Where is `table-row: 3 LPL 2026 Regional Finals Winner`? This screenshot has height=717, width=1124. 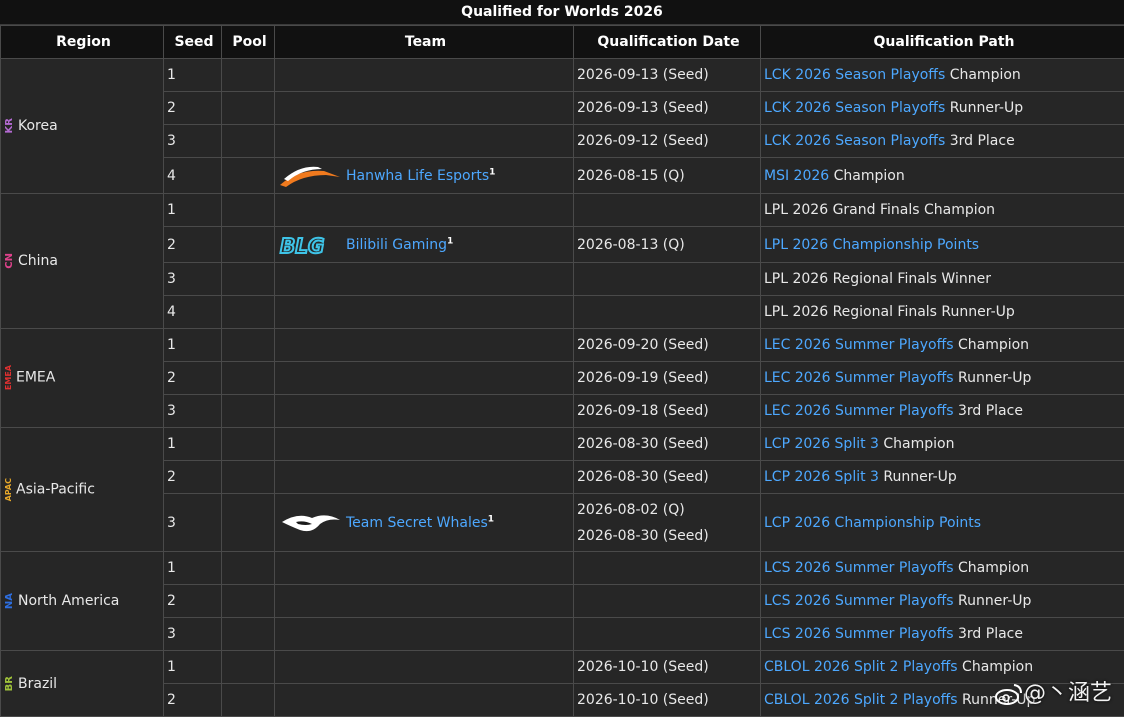 table-row: 3 LPL 2026 Regional Finals Winner is located at coordinates (562, 279).